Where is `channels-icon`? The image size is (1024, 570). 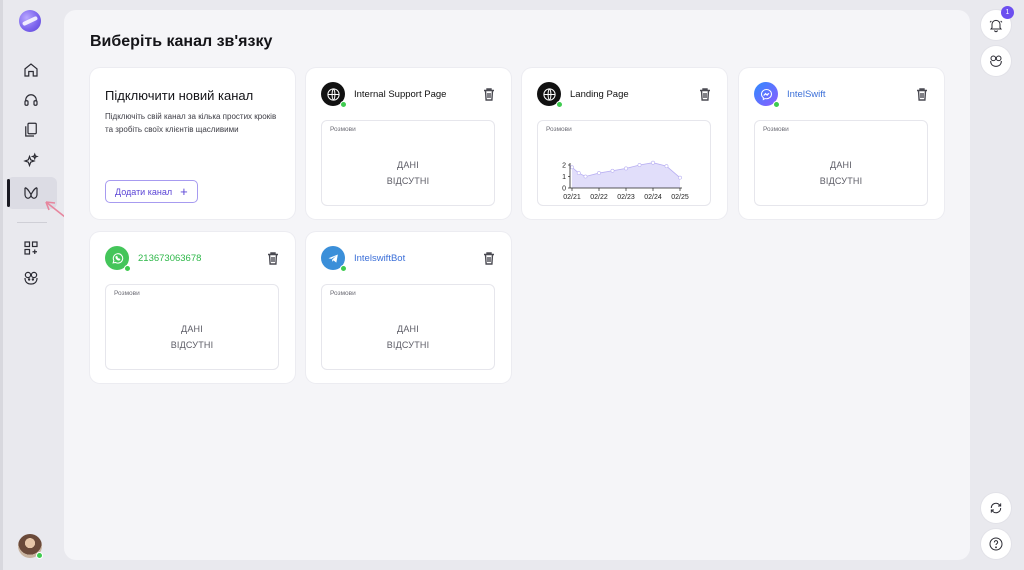
channels-icon is located at coordinates (31, 193).